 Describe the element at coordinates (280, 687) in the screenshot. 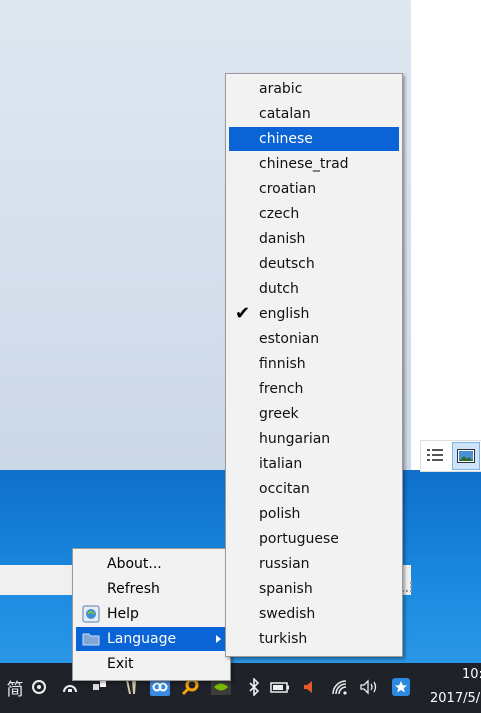

I see `battery-icon` at that location.